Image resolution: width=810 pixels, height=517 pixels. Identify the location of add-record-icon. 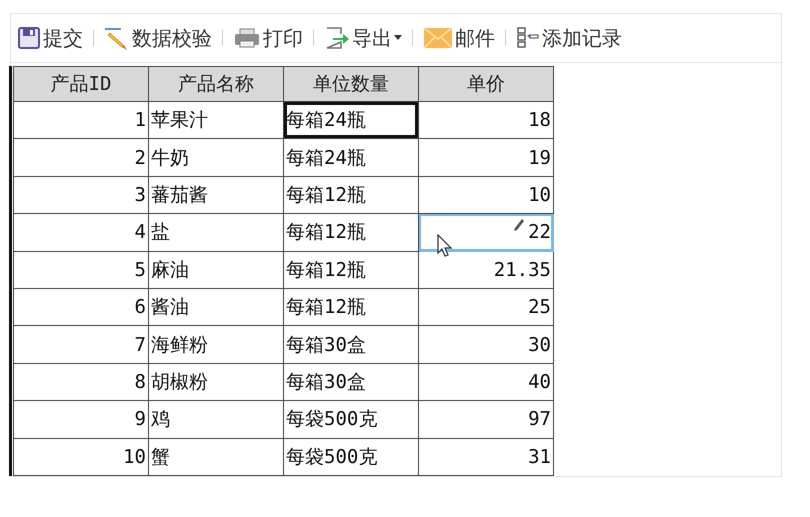
(528, 38).